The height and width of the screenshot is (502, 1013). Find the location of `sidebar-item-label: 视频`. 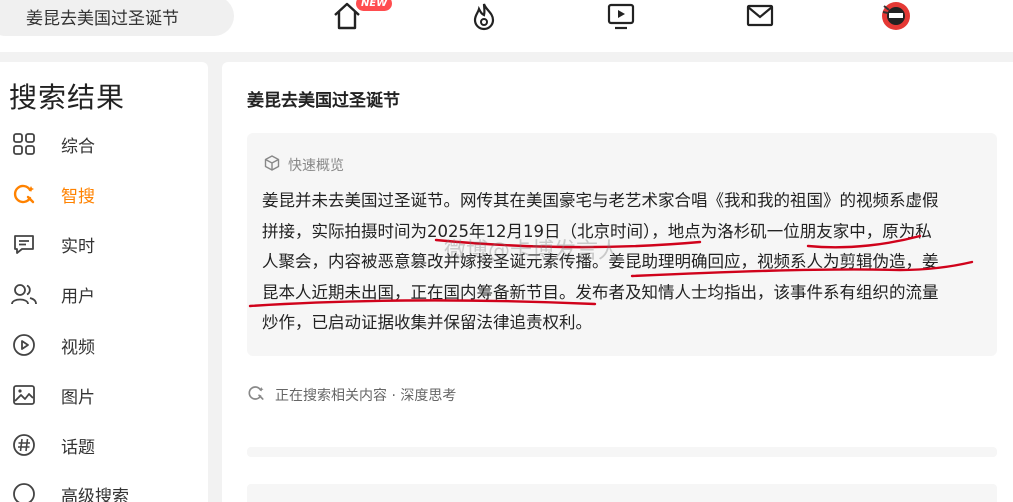

sidebar-item-label: 视频 is located at coordinates (78, 347).